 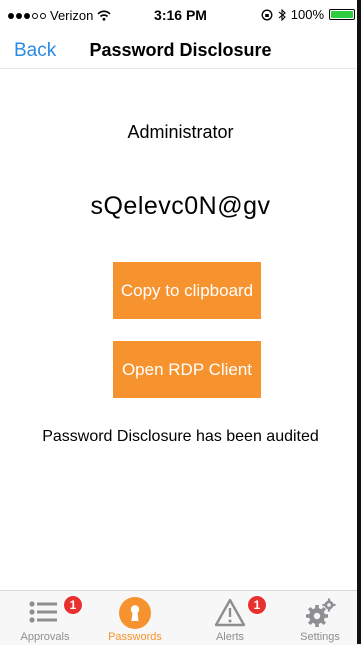 I want to click on navigation-bar: Back Password Disclosure, so click(x=180, y=50).